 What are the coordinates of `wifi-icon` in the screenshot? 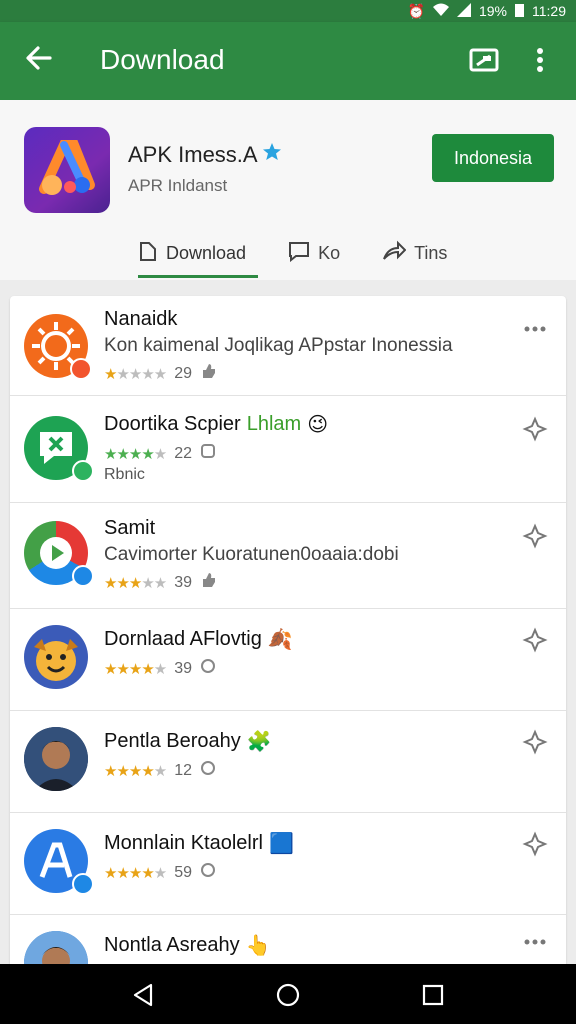 It's located at (440, 11).